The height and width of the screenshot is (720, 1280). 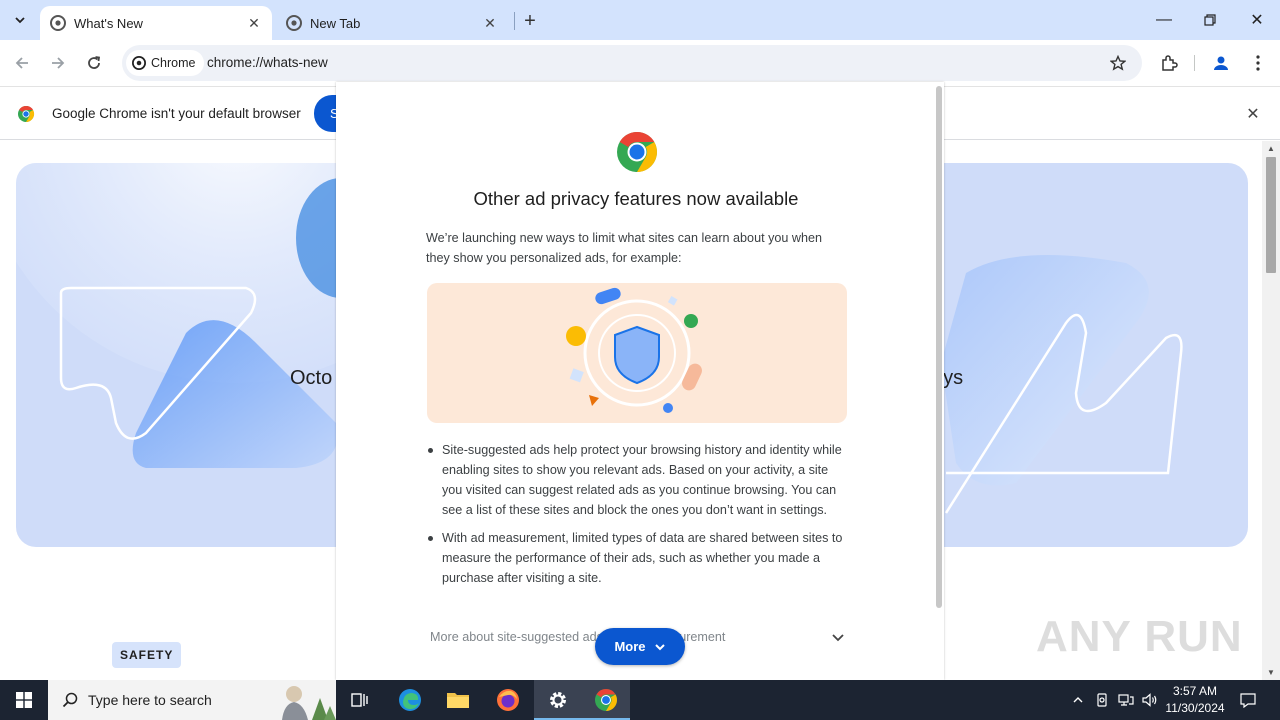 I want to click on plus-icon: +, so click(x=530, y=20).